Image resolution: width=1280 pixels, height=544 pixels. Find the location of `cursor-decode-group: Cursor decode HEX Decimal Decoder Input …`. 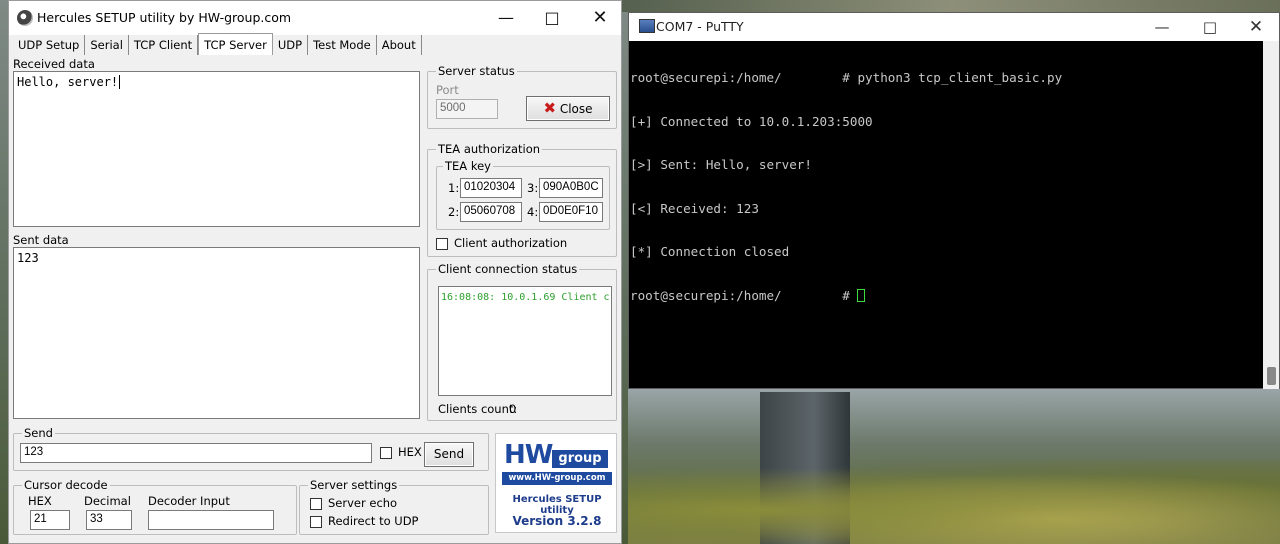

cursor-decode-group: Cursor decode HEX Decimal Decoder Input … is located at coordinates (155, 506).